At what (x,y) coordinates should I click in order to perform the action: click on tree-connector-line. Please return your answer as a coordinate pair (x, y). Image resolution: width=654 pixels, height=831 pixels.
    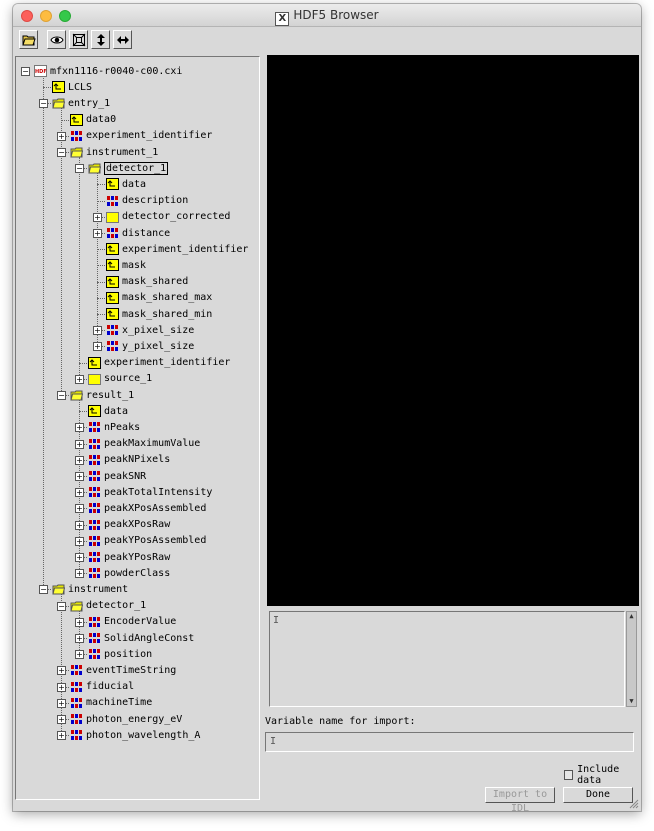
    Looking at the image, I should click on (101, 282).